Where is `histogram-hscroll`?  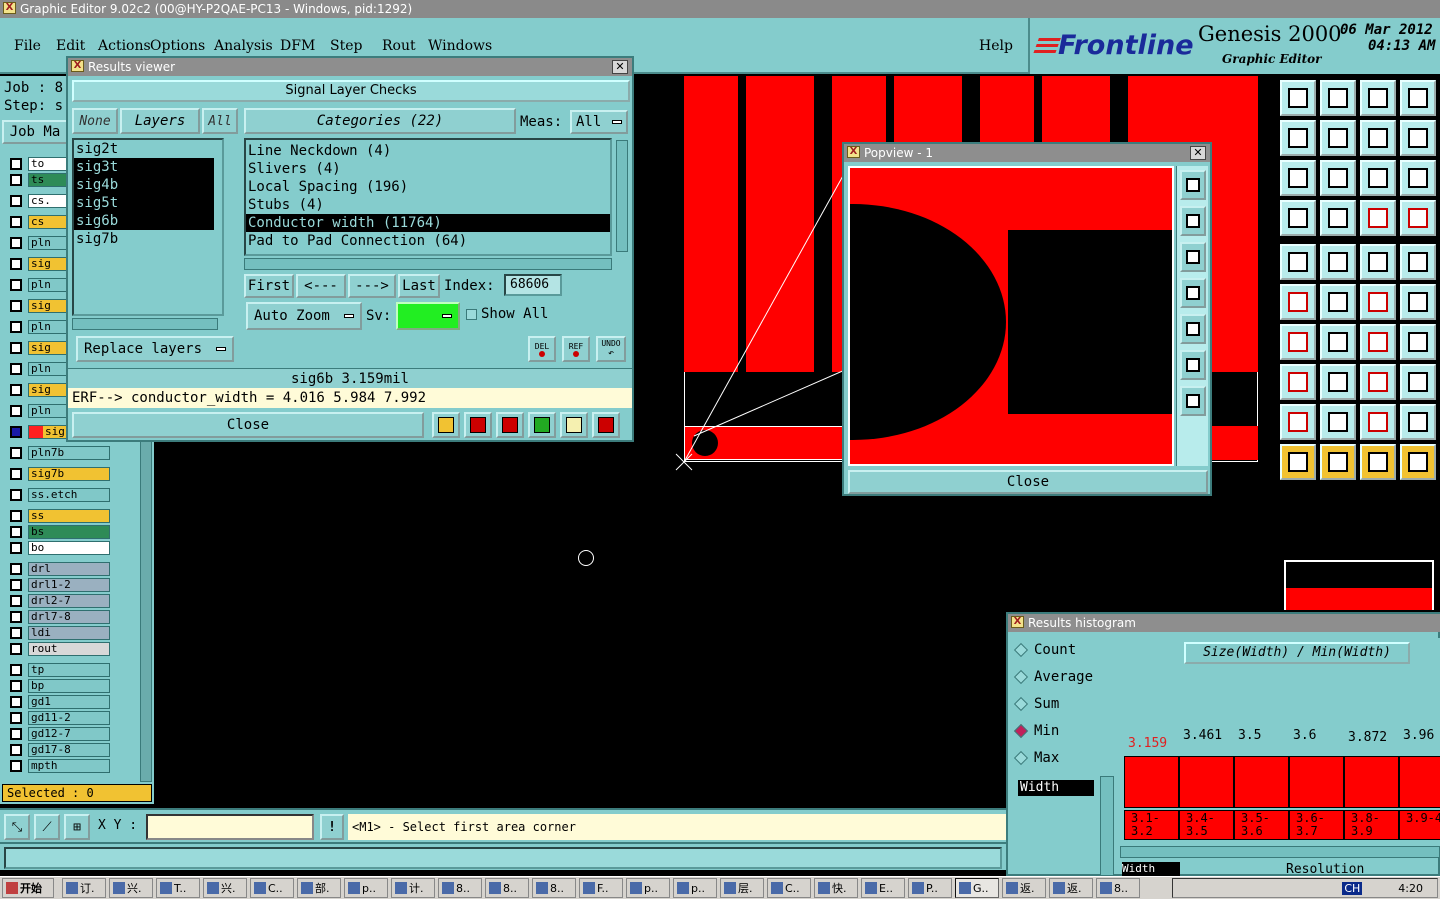
histogram-hscroll is located at coordinates (1280, 852).